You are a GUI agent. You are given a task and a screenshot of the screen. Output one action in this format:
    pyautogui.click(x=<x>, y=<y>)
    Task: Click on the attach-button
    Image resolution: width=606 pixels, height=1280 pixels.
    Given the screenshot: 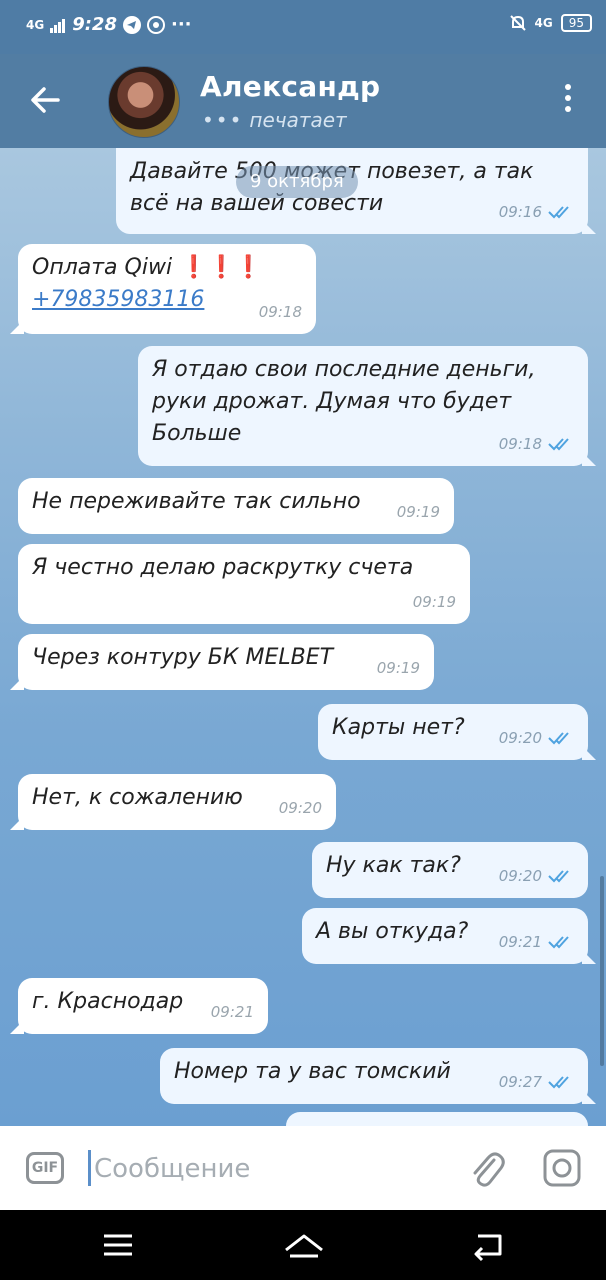 What is the action you would take?
    pyautogui.click(x=486, y=1168)
    